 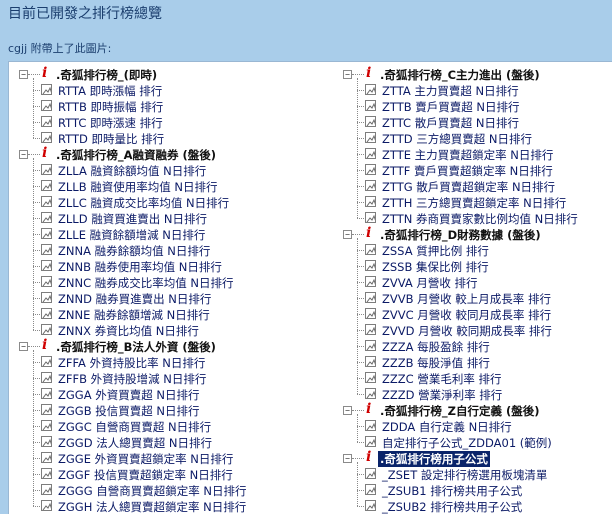 I want to click on tree-leaf-label: ZTTC 散戶買賣超 N日排行, so click(x=450, y=123).